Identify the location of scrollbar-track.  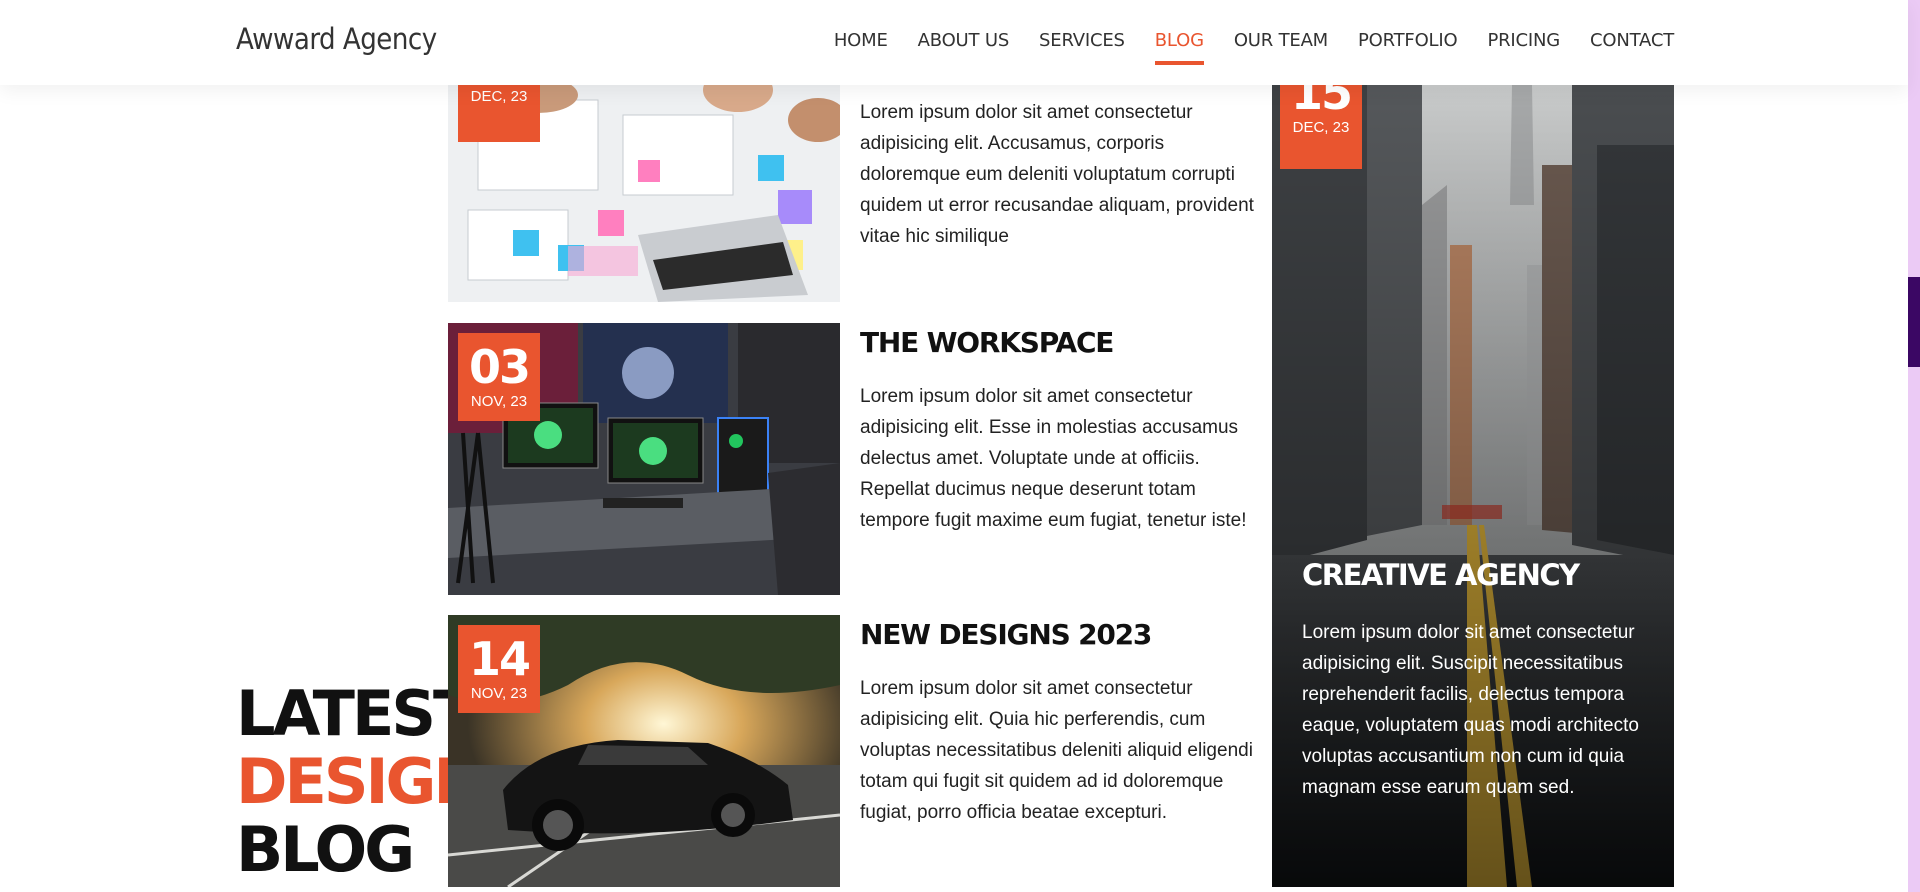
(1914, 446).